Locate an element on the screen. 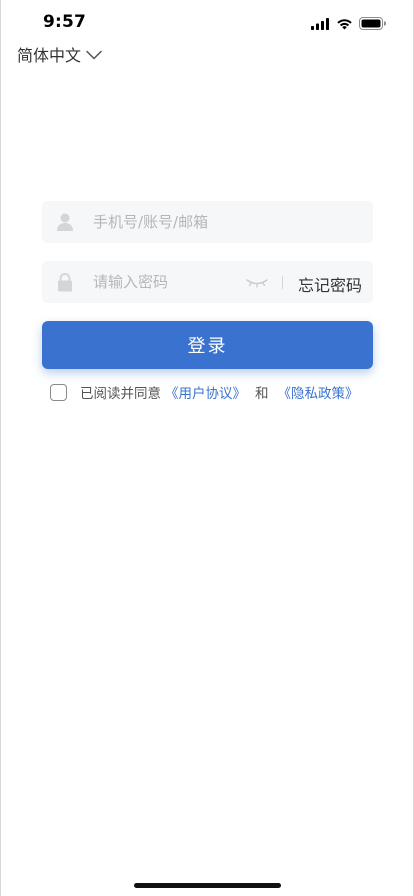  password-field: 忘记密码 is located at coordinates (207, 282).